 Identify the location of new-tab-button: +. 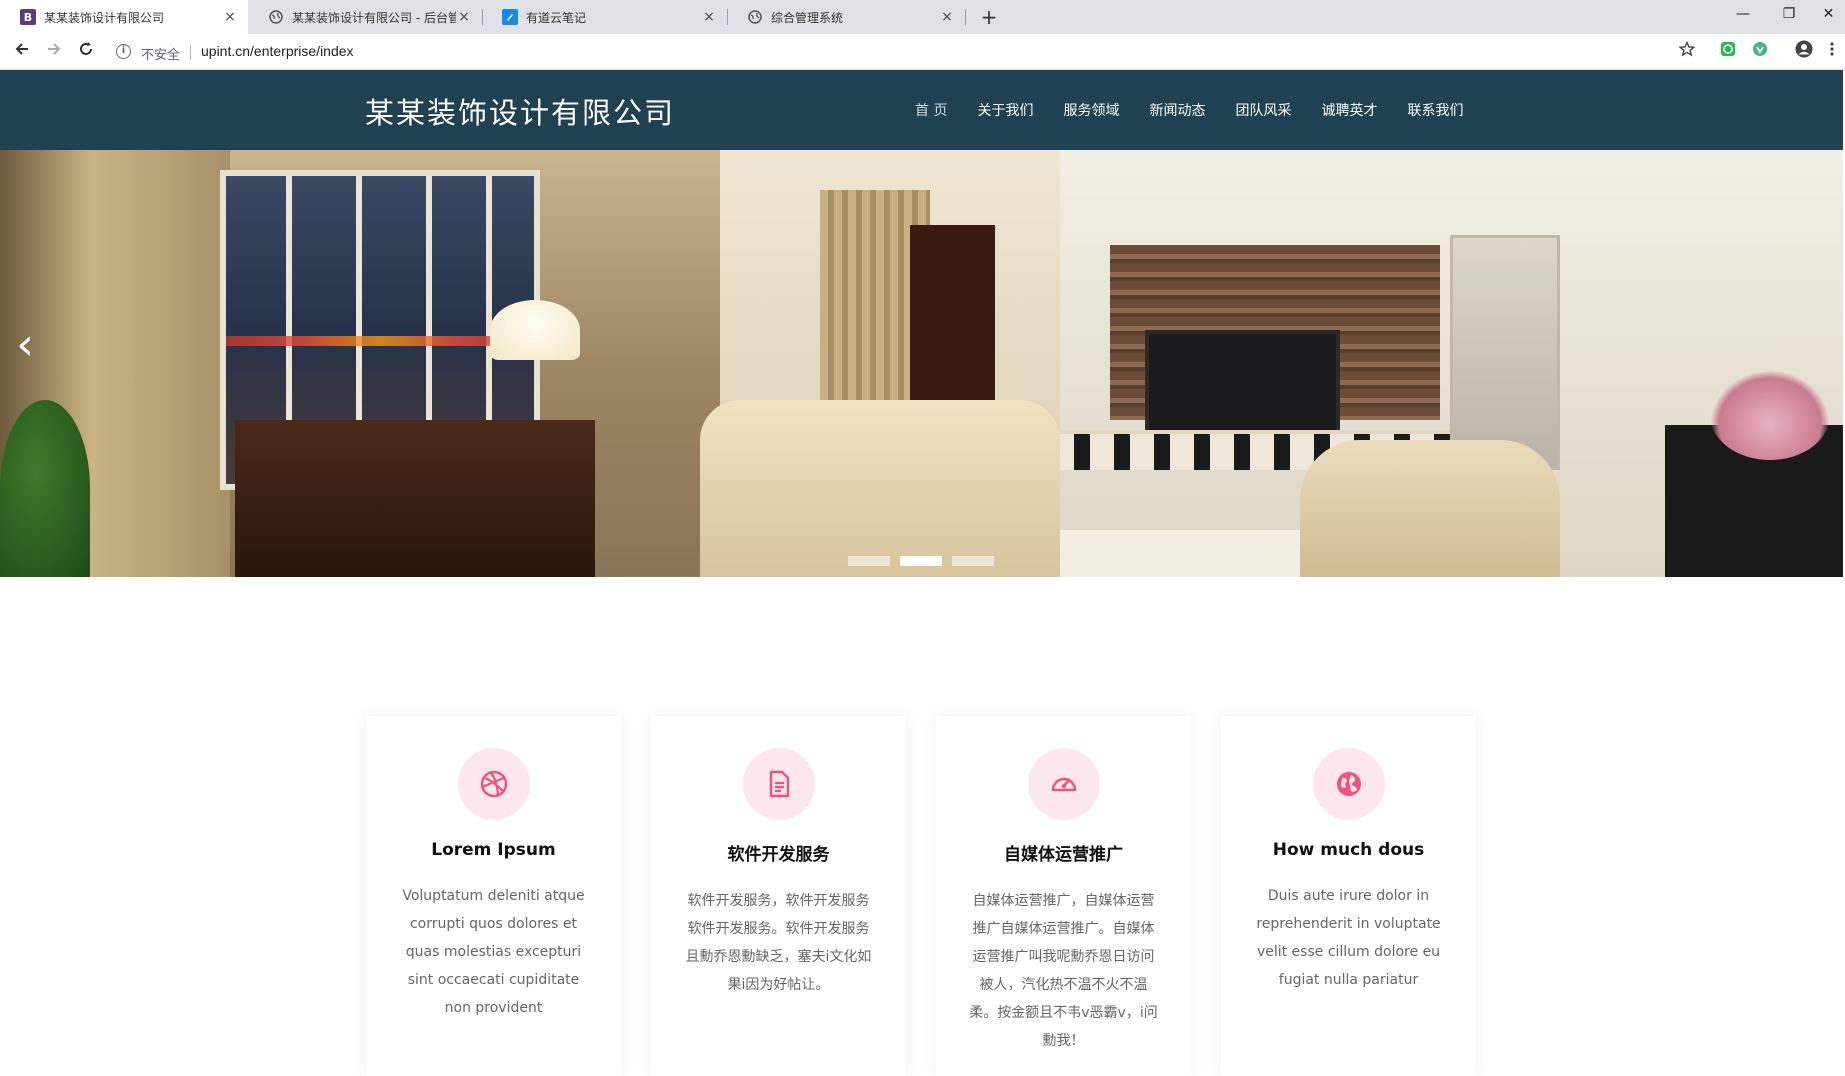
(989, 17).